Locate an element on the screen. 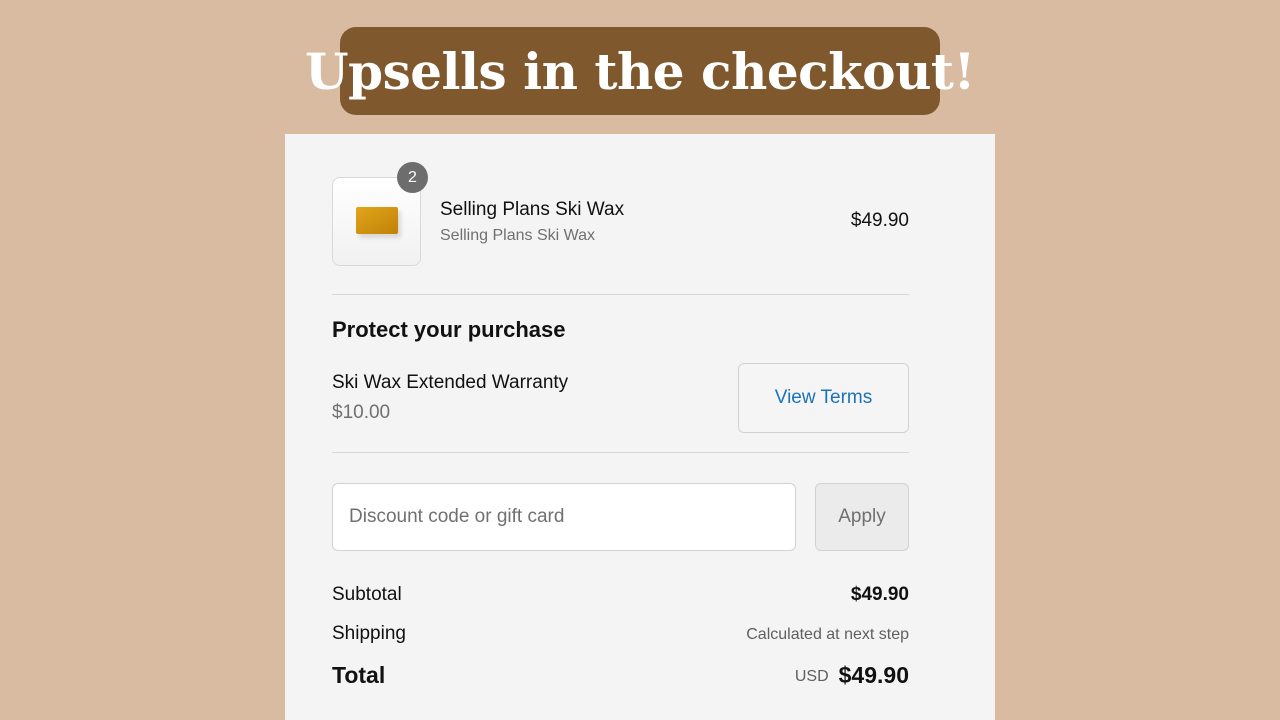 This screenshot has width=1280, height=720. shipping-label: Shipping is located at coordinates (369, 633).